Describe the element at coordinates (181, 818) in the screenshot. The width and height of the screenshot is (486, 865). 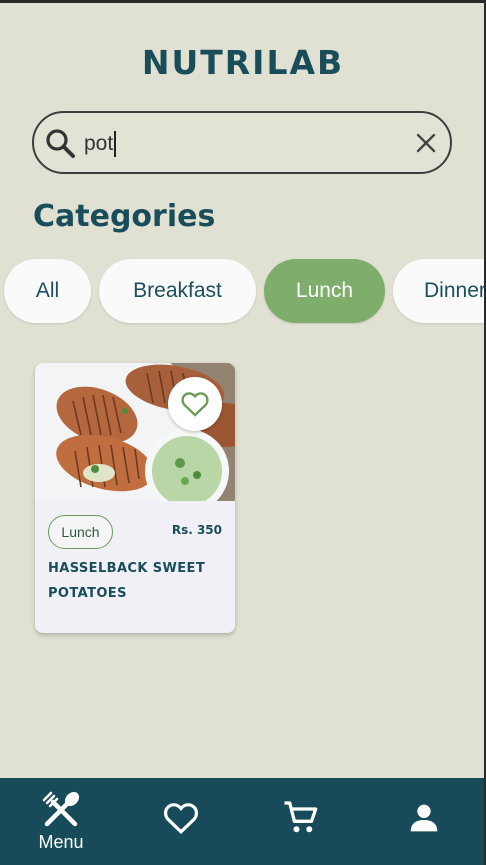
I see `heart-icon` at that location.